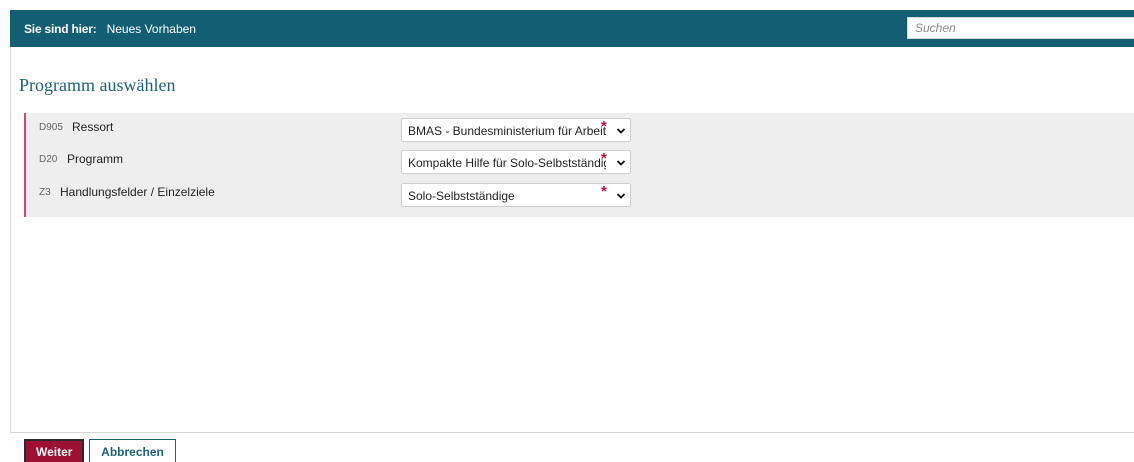 This screenshot has width=1134, height=462. I want to click on select-value: Solo-Selbstständige, so click(461, 196).